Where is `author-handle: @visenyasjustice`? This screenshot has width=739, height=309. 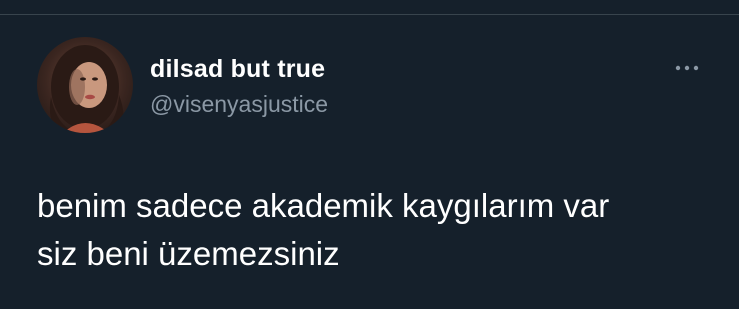 author-handle: @visenyasjustice is located at coordinates (239, 104).